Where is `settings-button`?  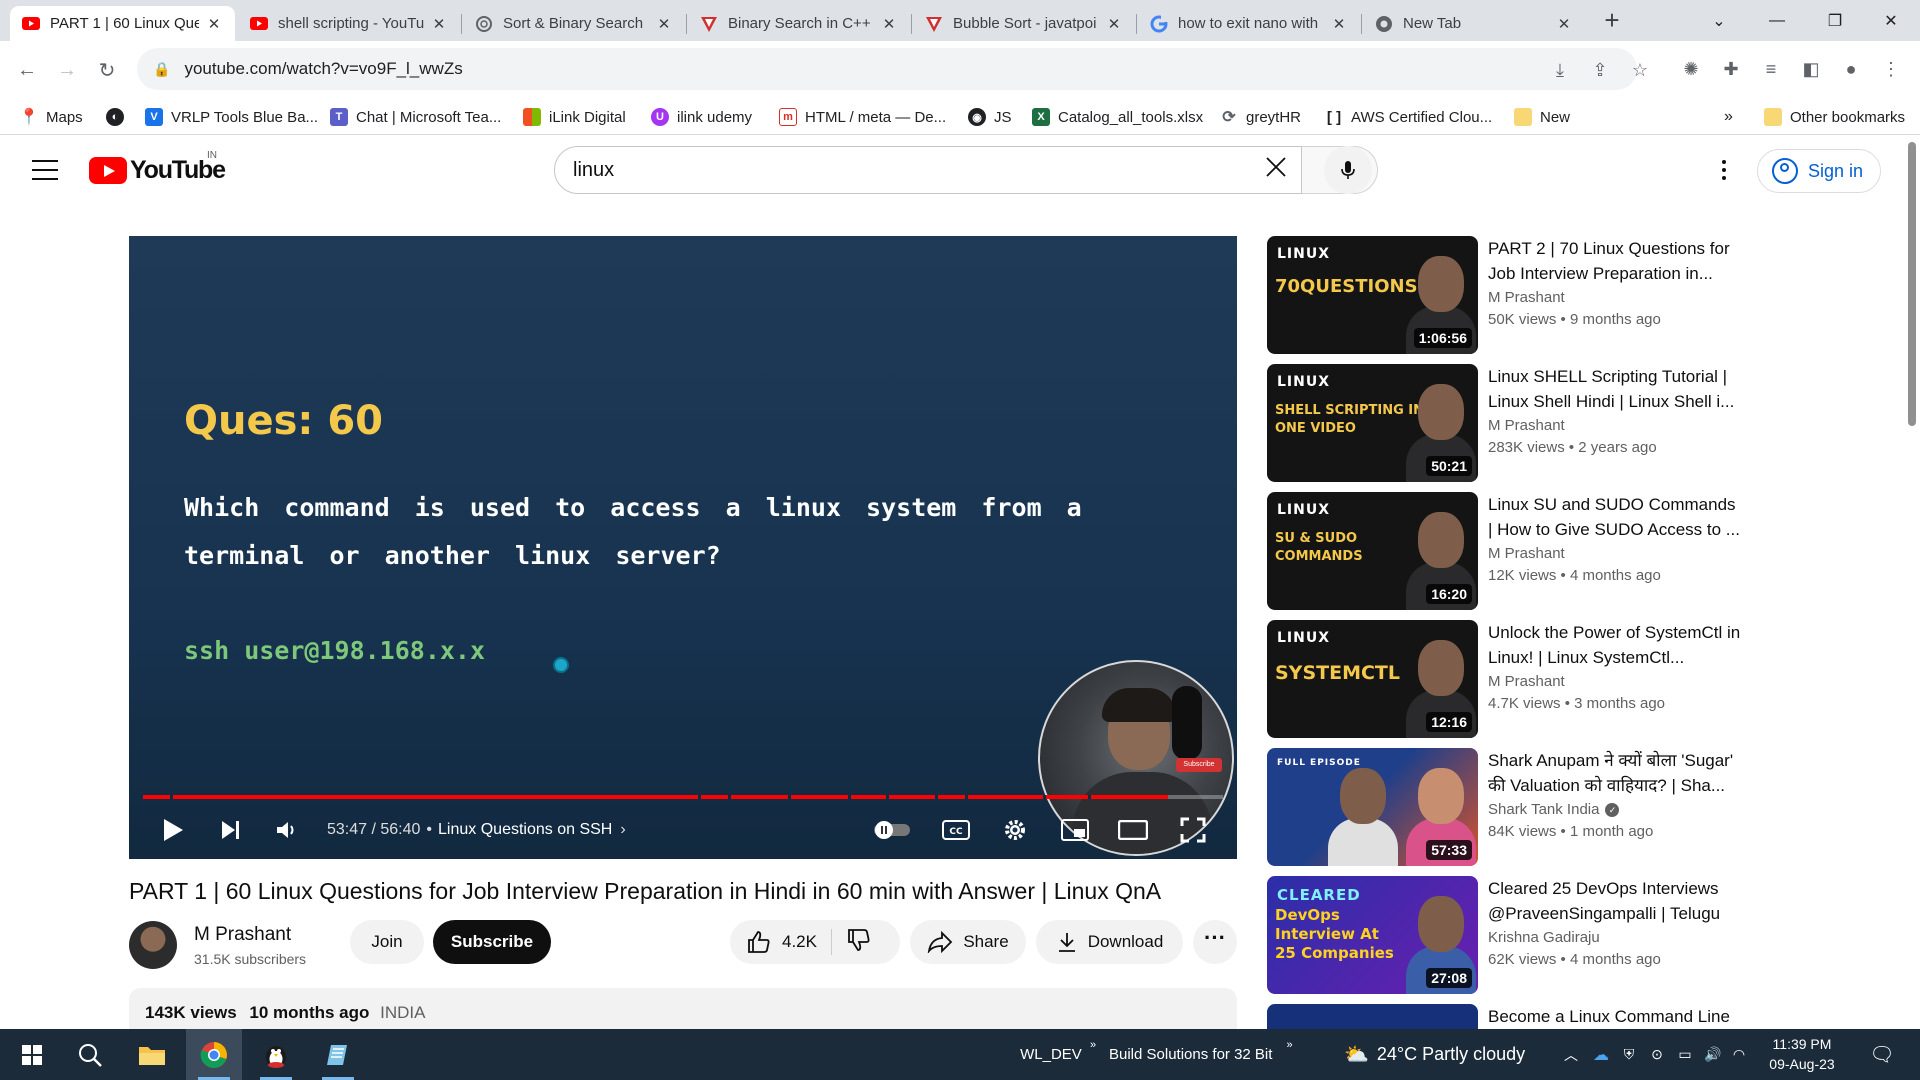 settings-button is located at coordinates (1015, 830).